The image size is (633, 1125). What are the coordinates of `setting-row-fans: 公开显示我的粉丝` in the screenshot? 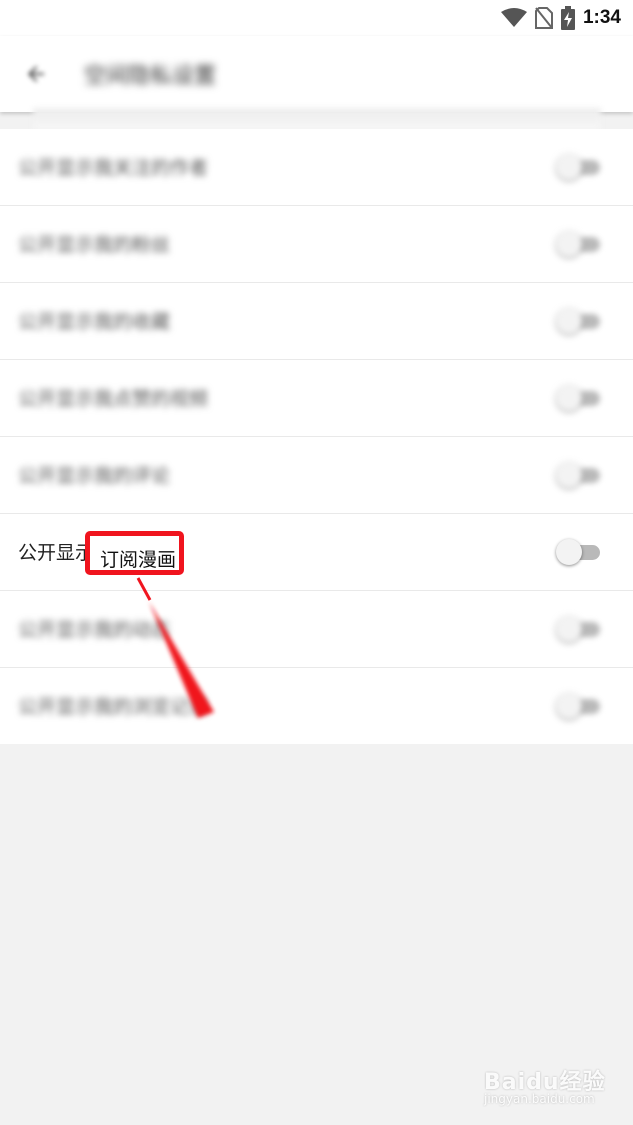 It's located at (316, 244).